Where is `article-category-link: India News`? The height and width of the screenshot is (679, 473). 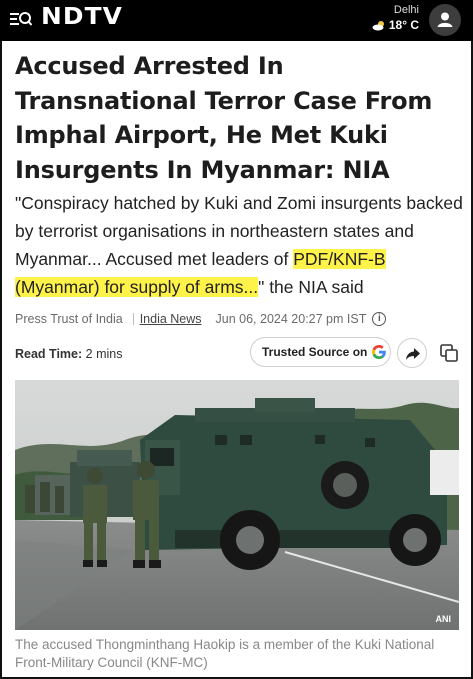
article-category-link: India News is located at coordinates (171, 319).